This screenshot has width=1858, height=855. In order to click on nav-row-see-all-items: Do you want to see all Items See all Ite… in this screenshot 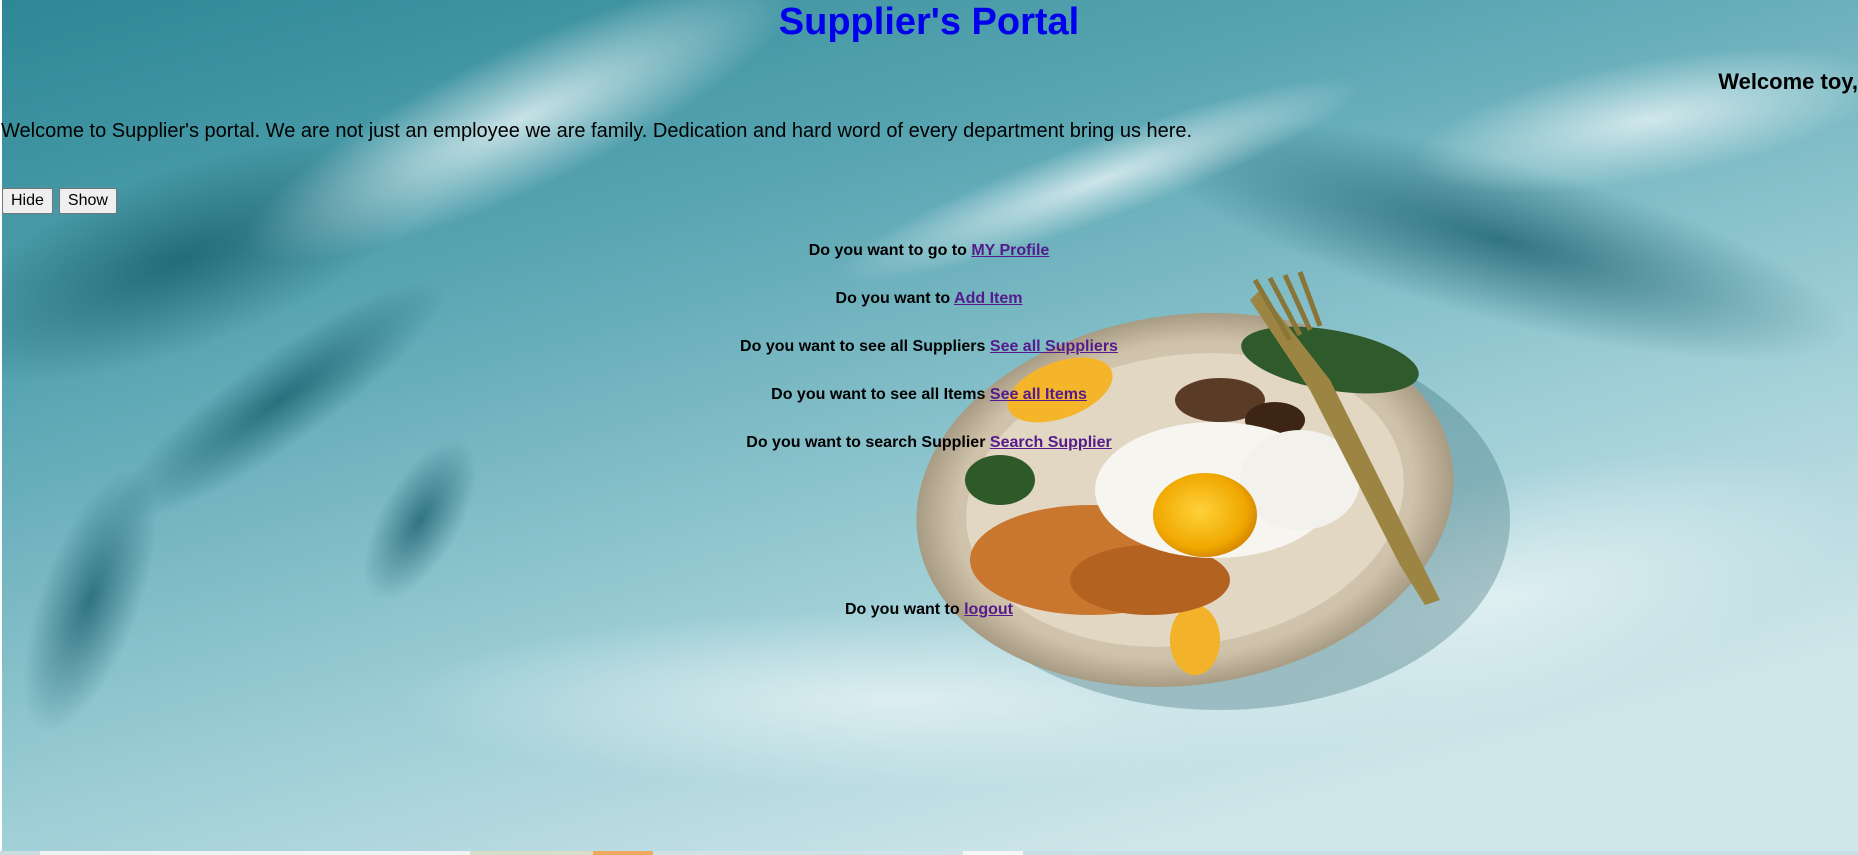, I will do `click(929, 395)`.